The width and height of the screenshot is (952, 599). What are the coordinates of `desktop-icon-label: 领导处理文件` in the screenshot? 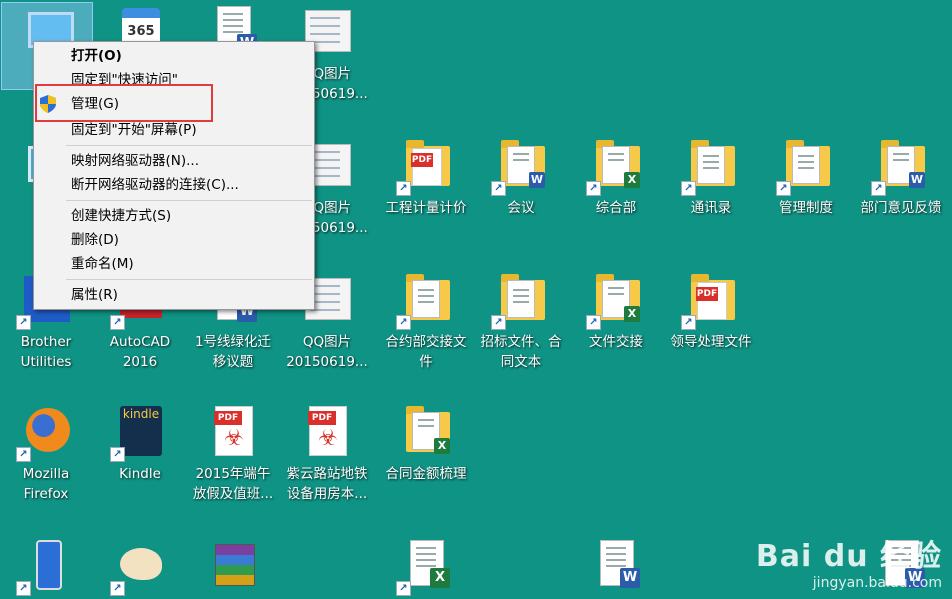 It's located at (711, 342).